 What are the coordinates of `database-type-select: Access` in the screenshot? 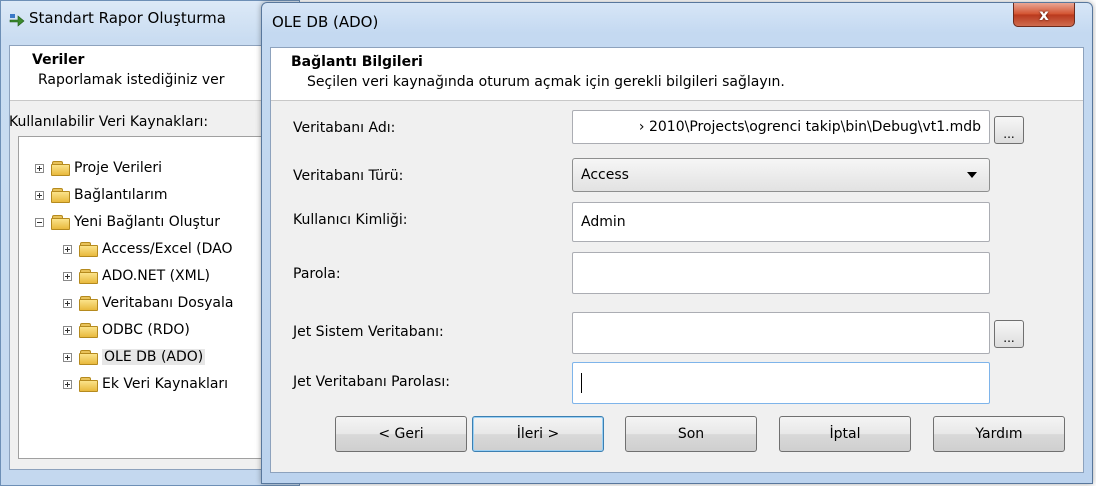 It's located at (781, 175).